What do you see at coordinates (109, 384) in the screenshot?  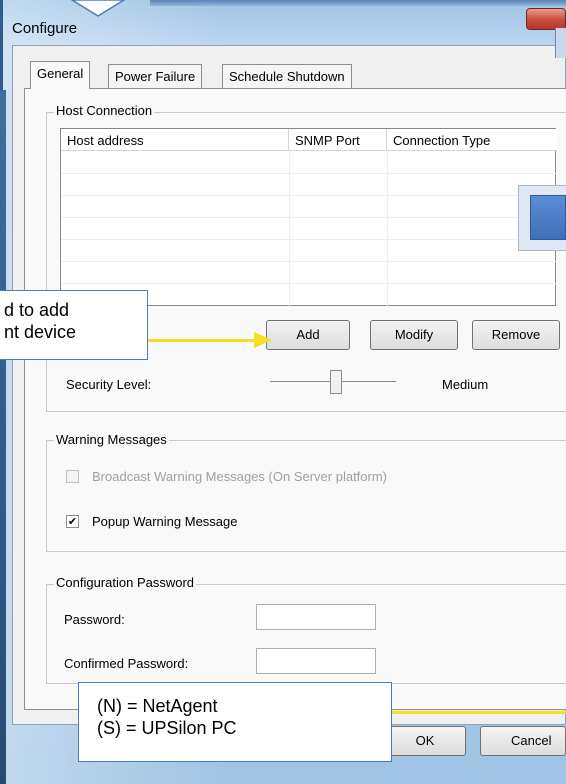 I see `security-level-label: Security Level:` at bounding box center [109, 384].